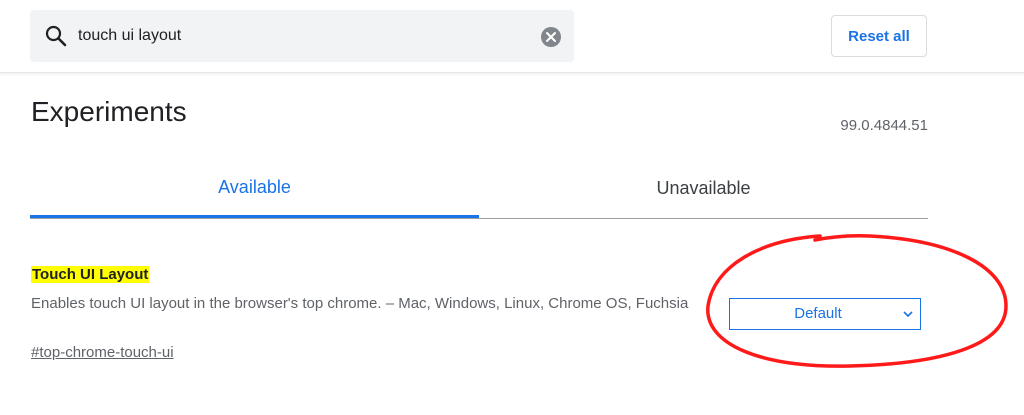  I want to click on experiment-title: Touch UI Layout, so click(90, 274).